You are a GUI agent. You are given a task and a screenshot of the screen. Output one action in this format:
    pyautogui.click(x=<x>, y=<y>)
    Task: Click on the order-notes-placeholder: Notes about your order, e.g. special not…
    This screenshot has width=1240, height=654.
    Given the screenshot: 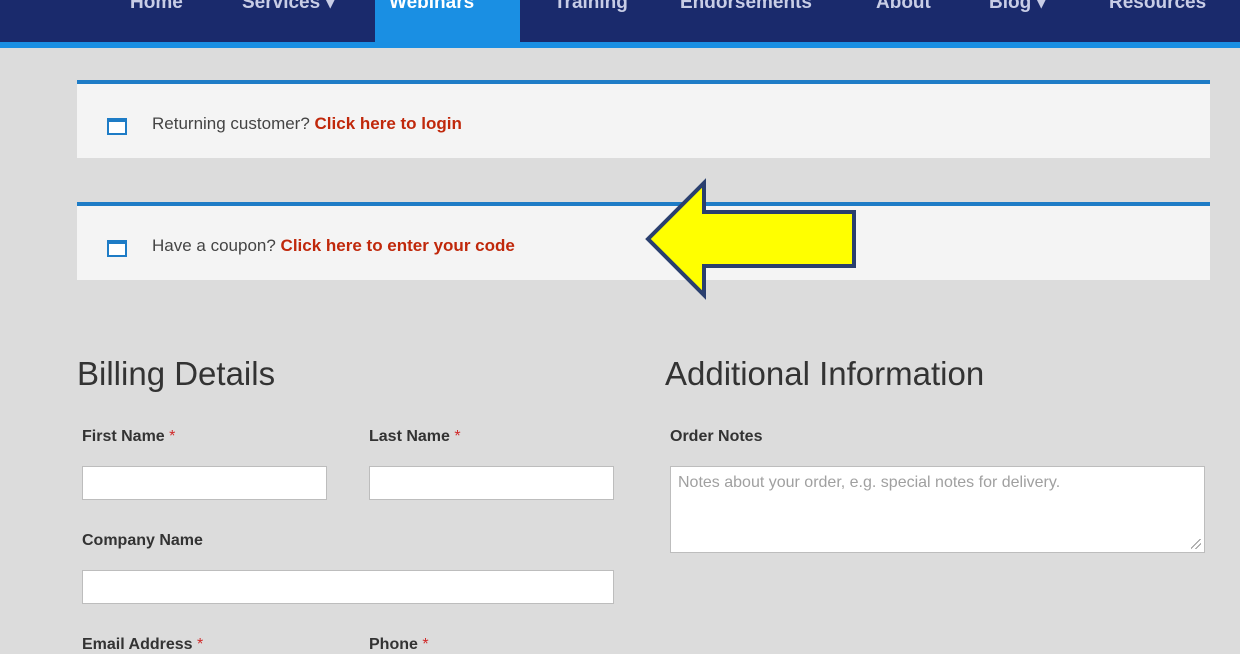 What is the action you would take?
    pyautogui.click(x=869, y=482)
    